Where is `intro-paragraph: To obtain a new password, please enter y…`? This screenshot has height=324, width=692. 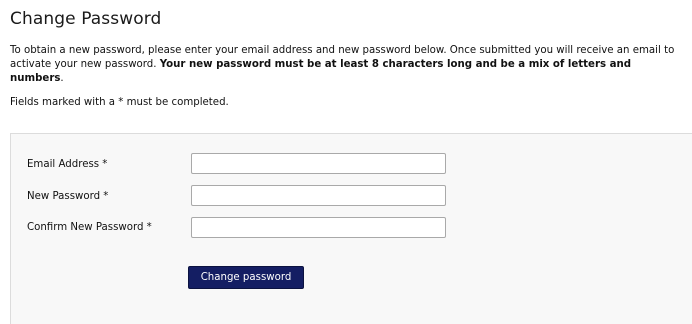
intro-paragraph: To obtain a new password, please enter y… is located at coordinates (348, 65).